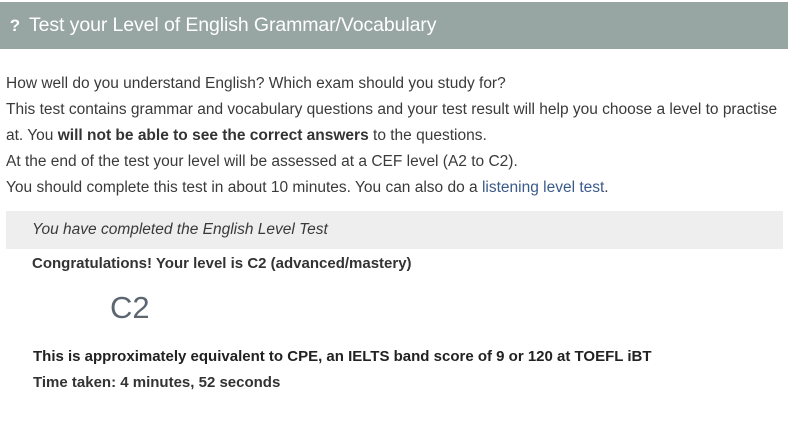 This screenshot has height=421, width=788. What do you see at coordinates (606, 187) in the screenshot?
I see `intro-line-4-end: .` at bounding box center [606, 187].